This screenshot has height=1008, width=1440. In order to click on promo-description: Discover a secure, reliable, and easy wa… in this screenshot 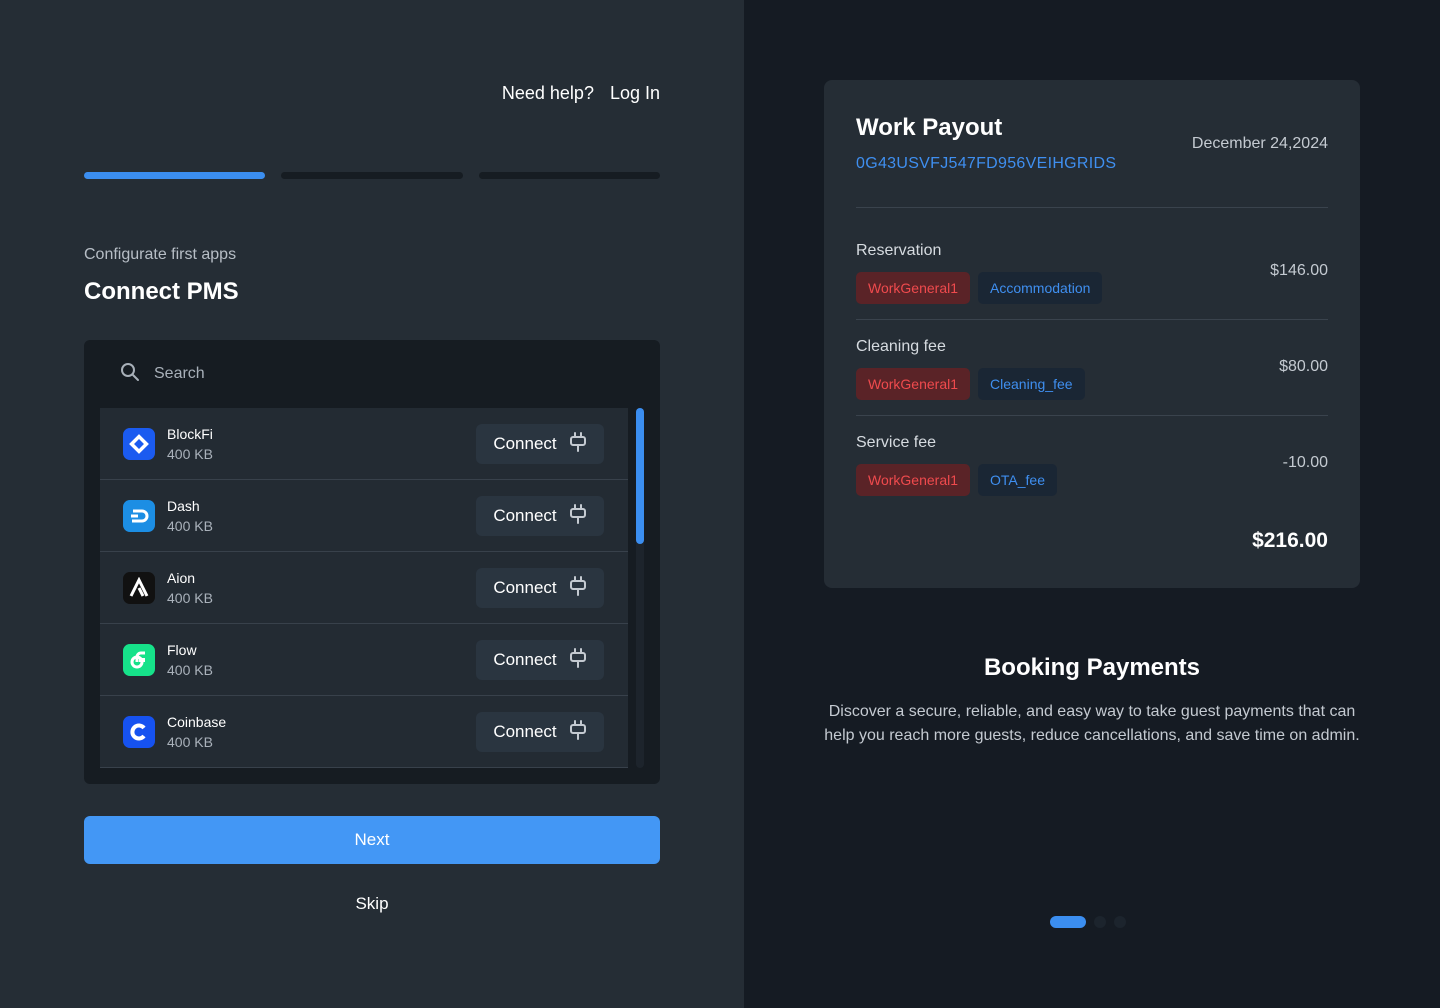, I will do `click(1092, 723)`.